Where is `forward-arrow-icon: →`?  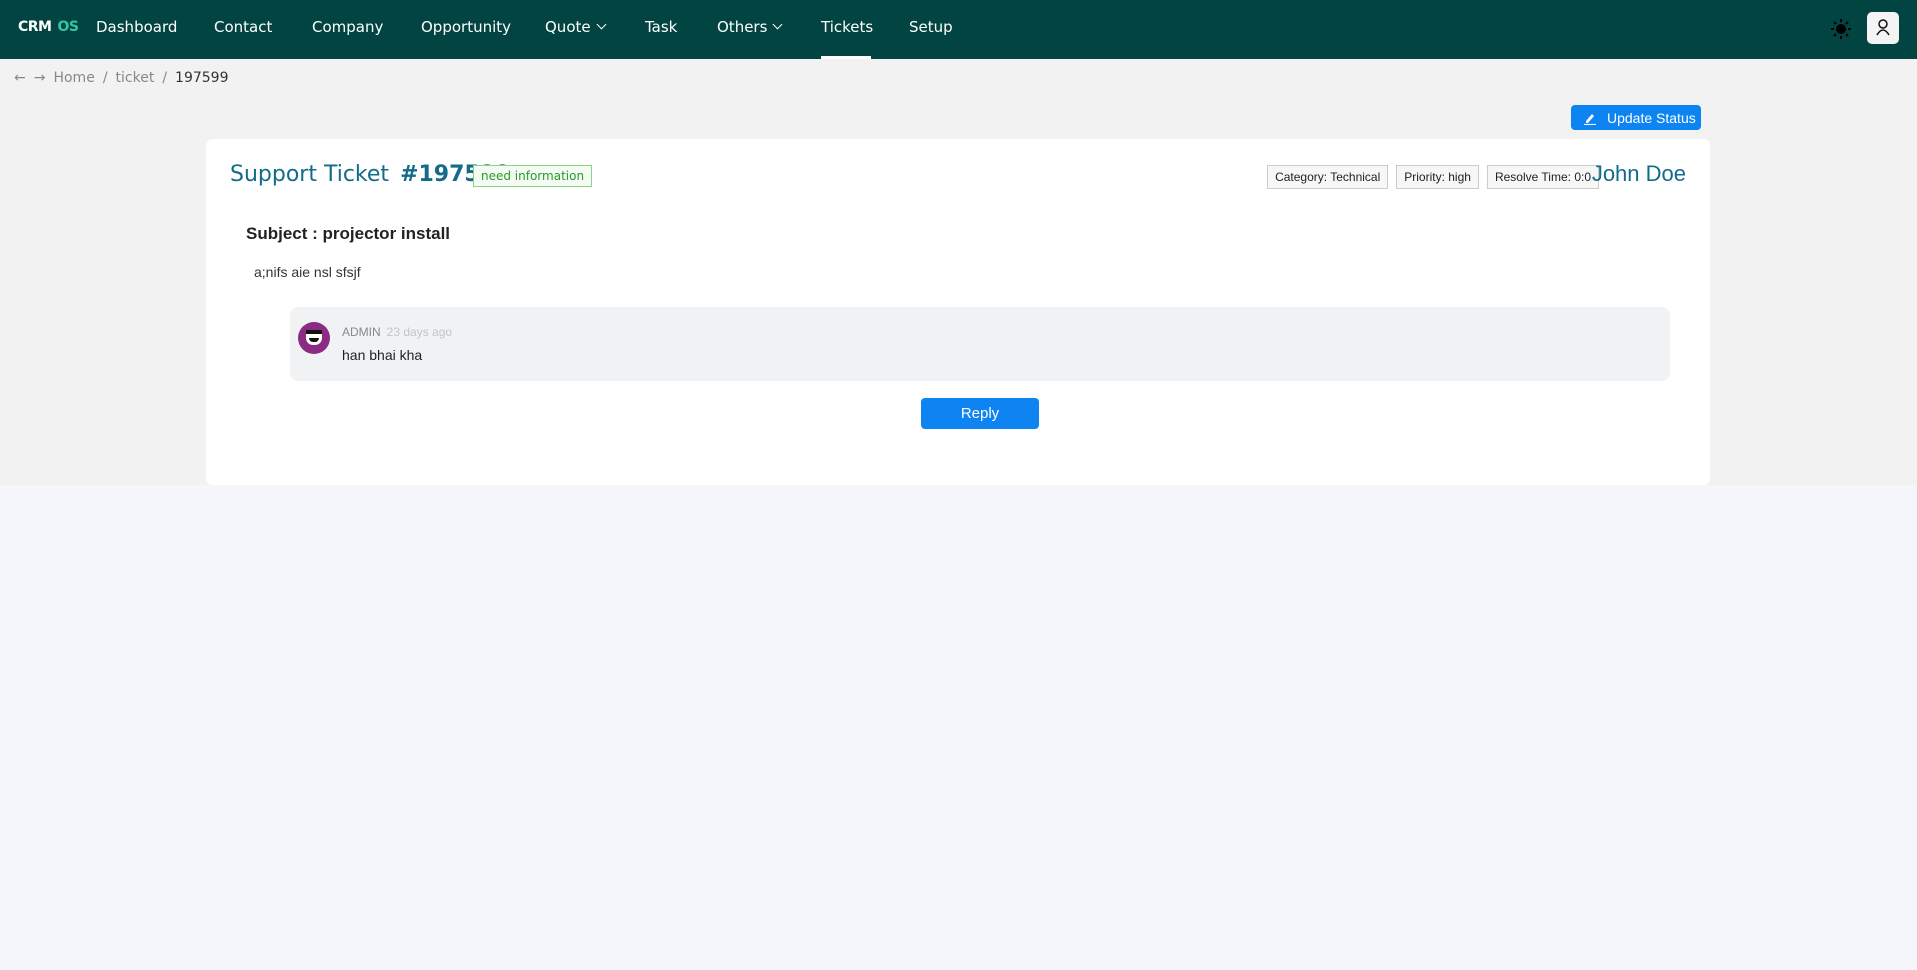
forward-arrow-icon: → is located at coordinates (40, 78).